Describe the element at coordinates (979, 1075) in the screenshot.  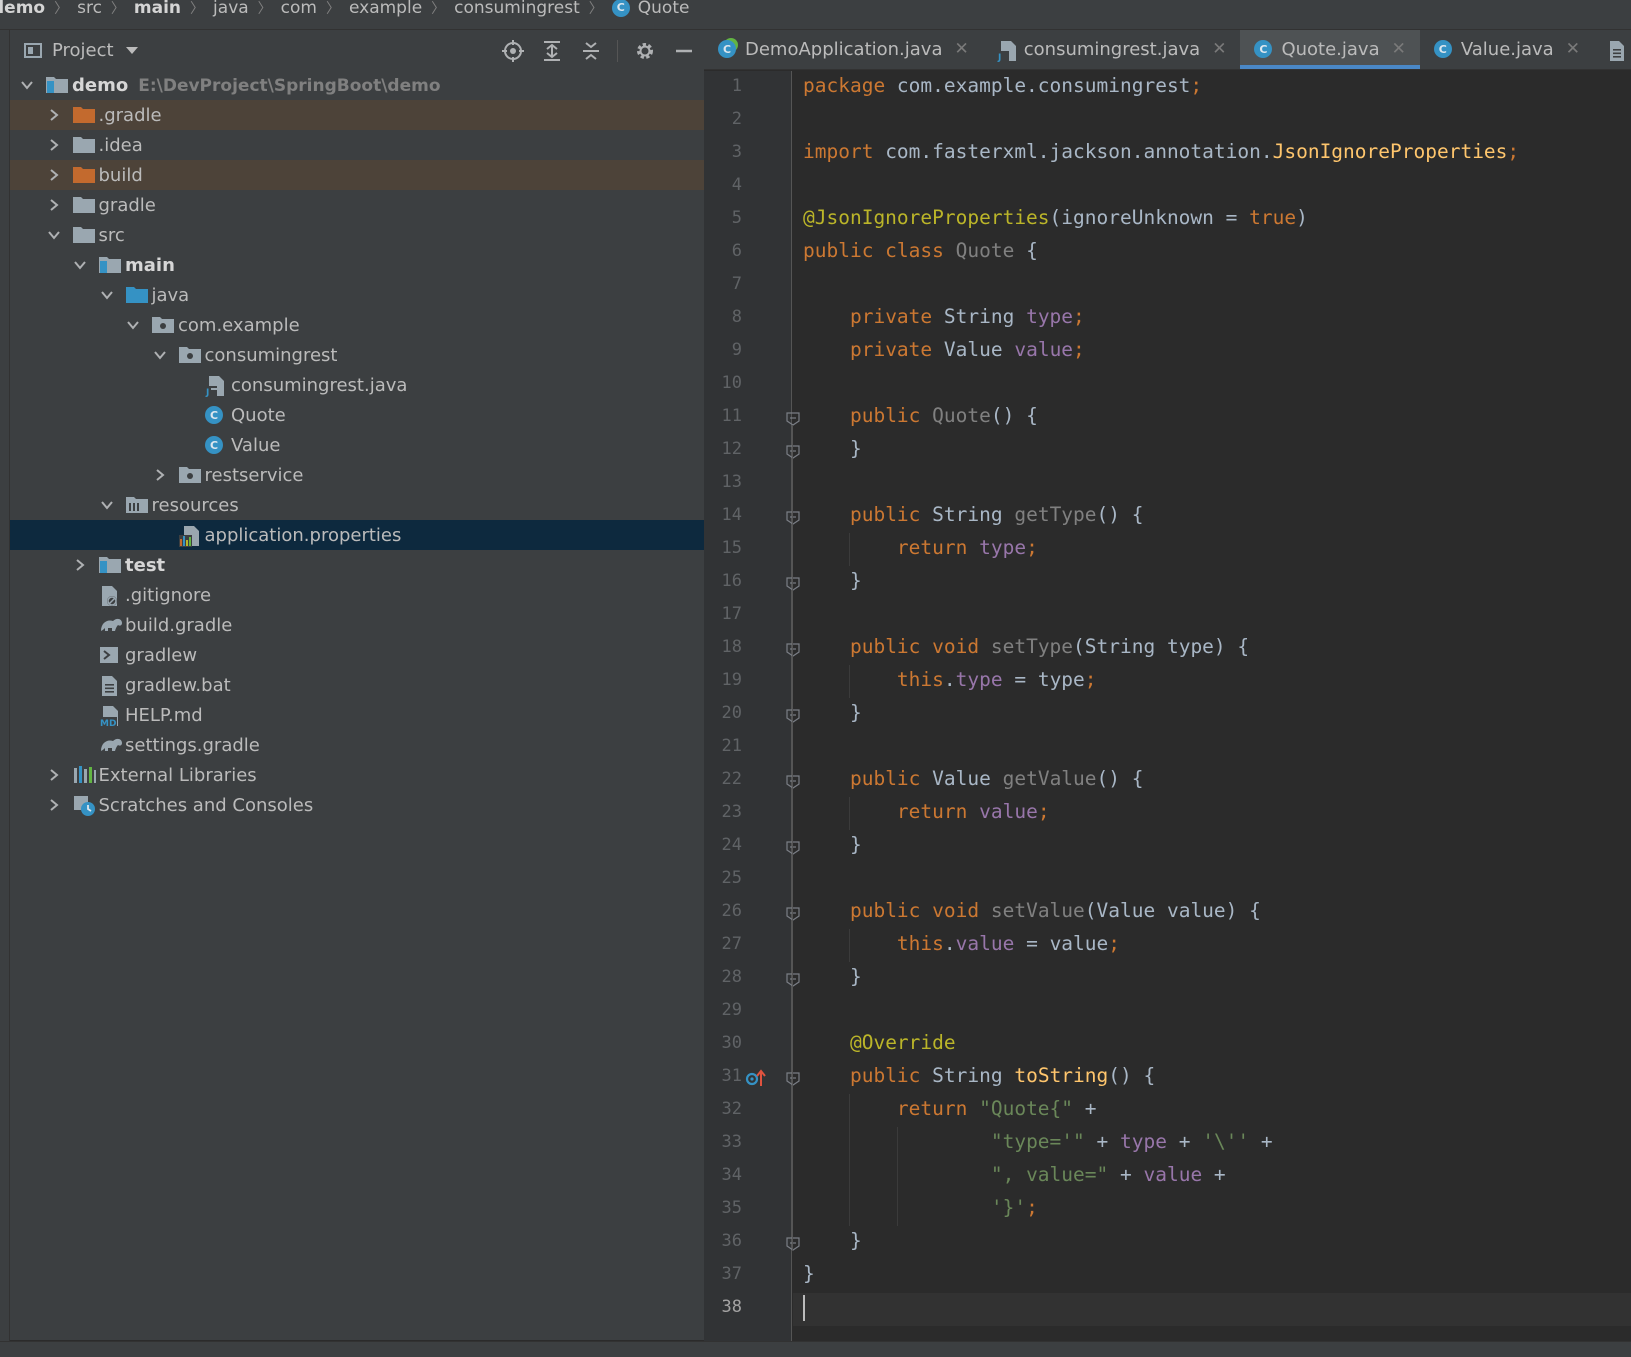
I see `code-line: public String toString() {` at that location.